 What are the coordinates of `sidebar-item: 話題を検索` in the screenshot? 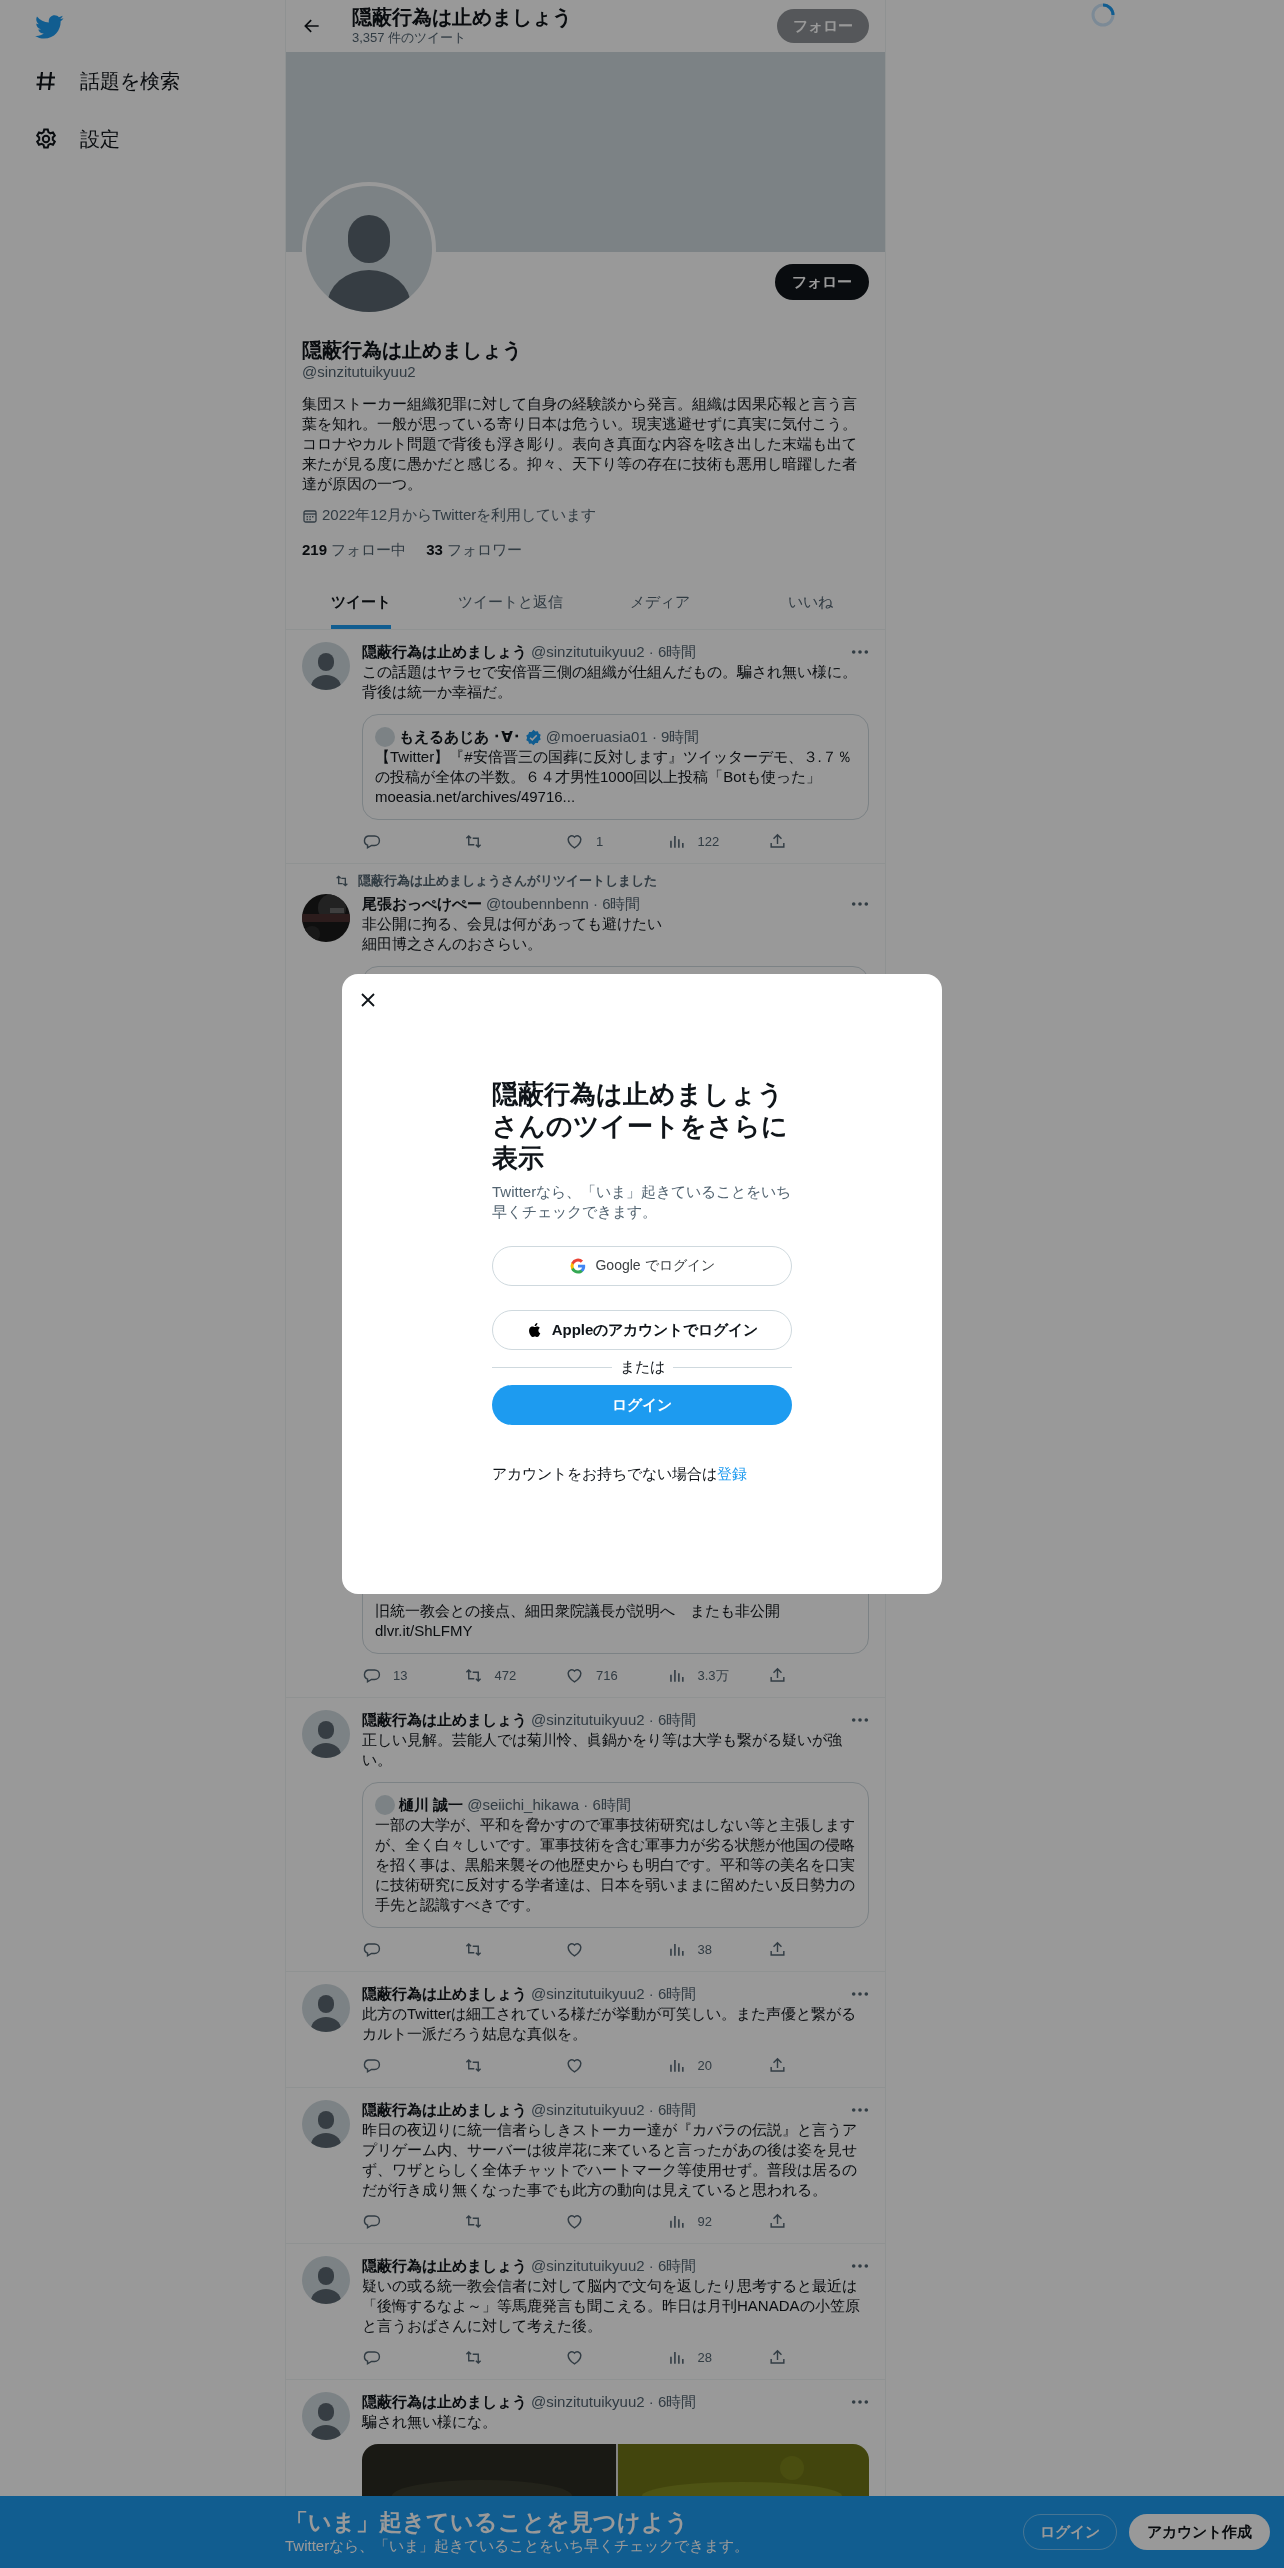 It's located at (107, 81).